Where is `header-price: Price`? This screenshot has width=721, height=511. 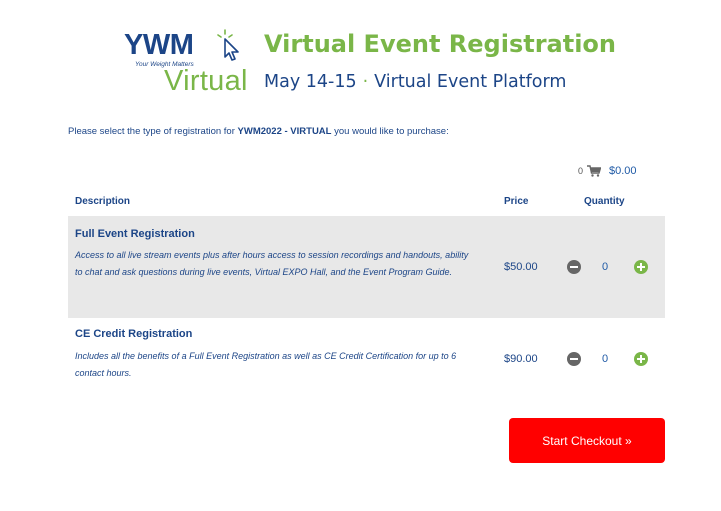 header-price: Price is located at coordinates (516, 201).